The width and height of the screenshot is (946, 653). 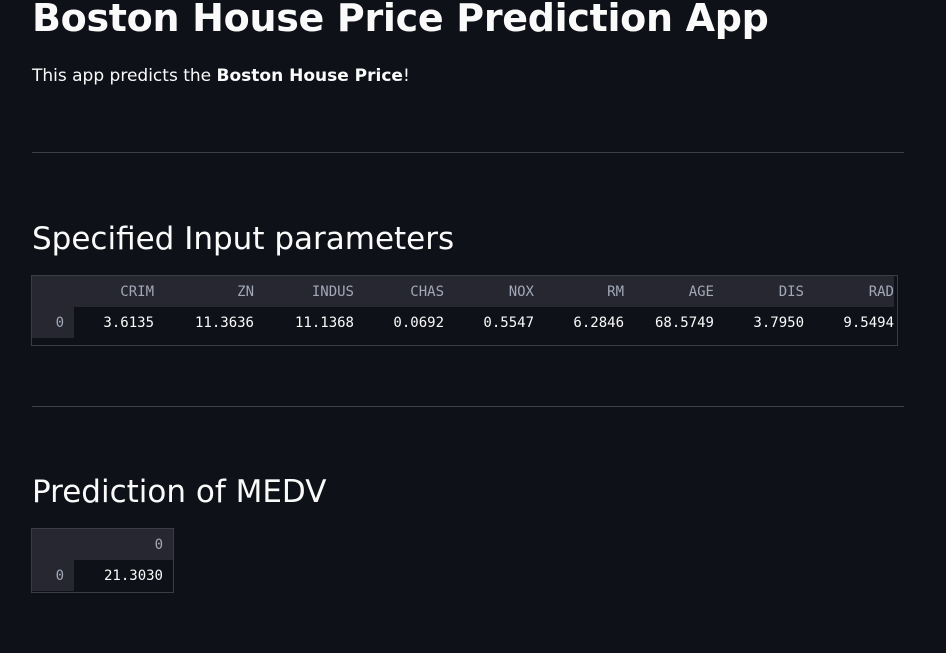 What do you see at coordinates (399, 291) in the screenshot?
I see `column-header: CHAS` at bounding box center [399, 291].